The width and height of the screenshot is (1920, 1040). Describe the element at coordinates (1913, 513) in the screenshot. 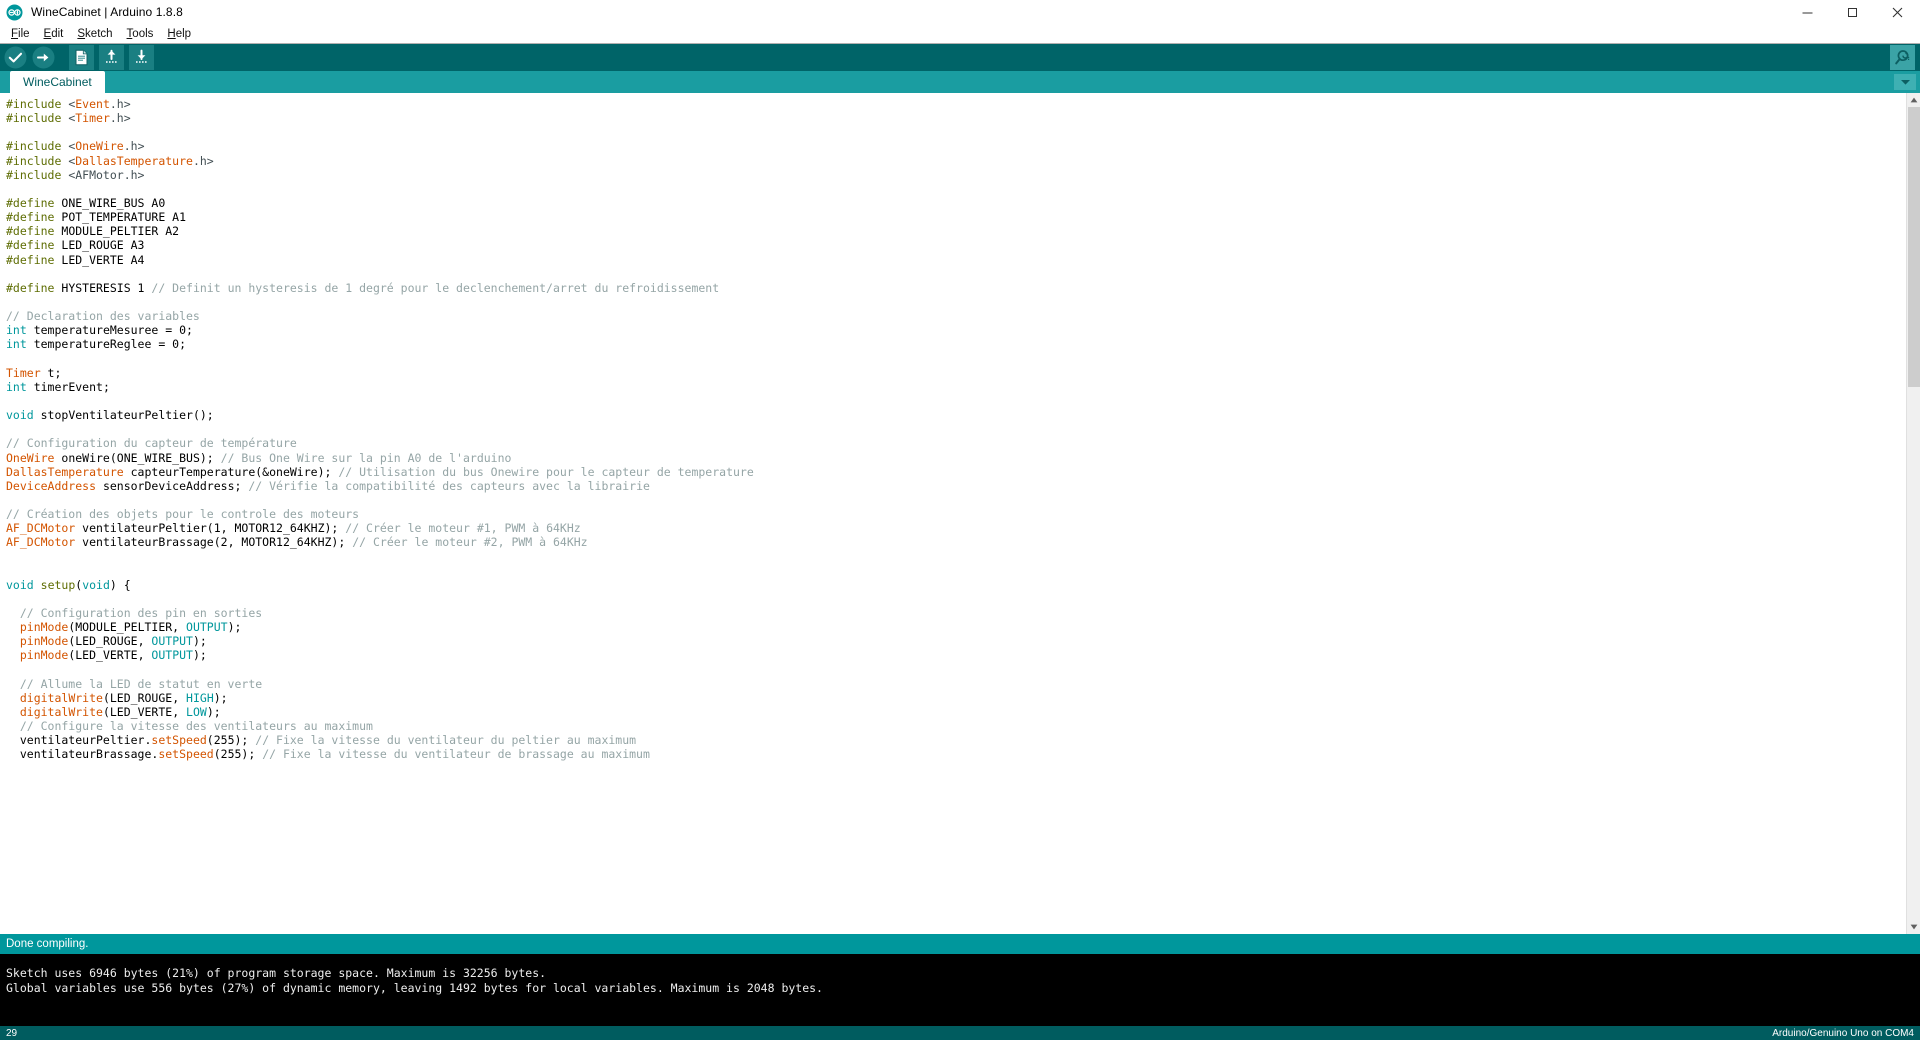

I see `editor-vertical-scrollbar` at that location.